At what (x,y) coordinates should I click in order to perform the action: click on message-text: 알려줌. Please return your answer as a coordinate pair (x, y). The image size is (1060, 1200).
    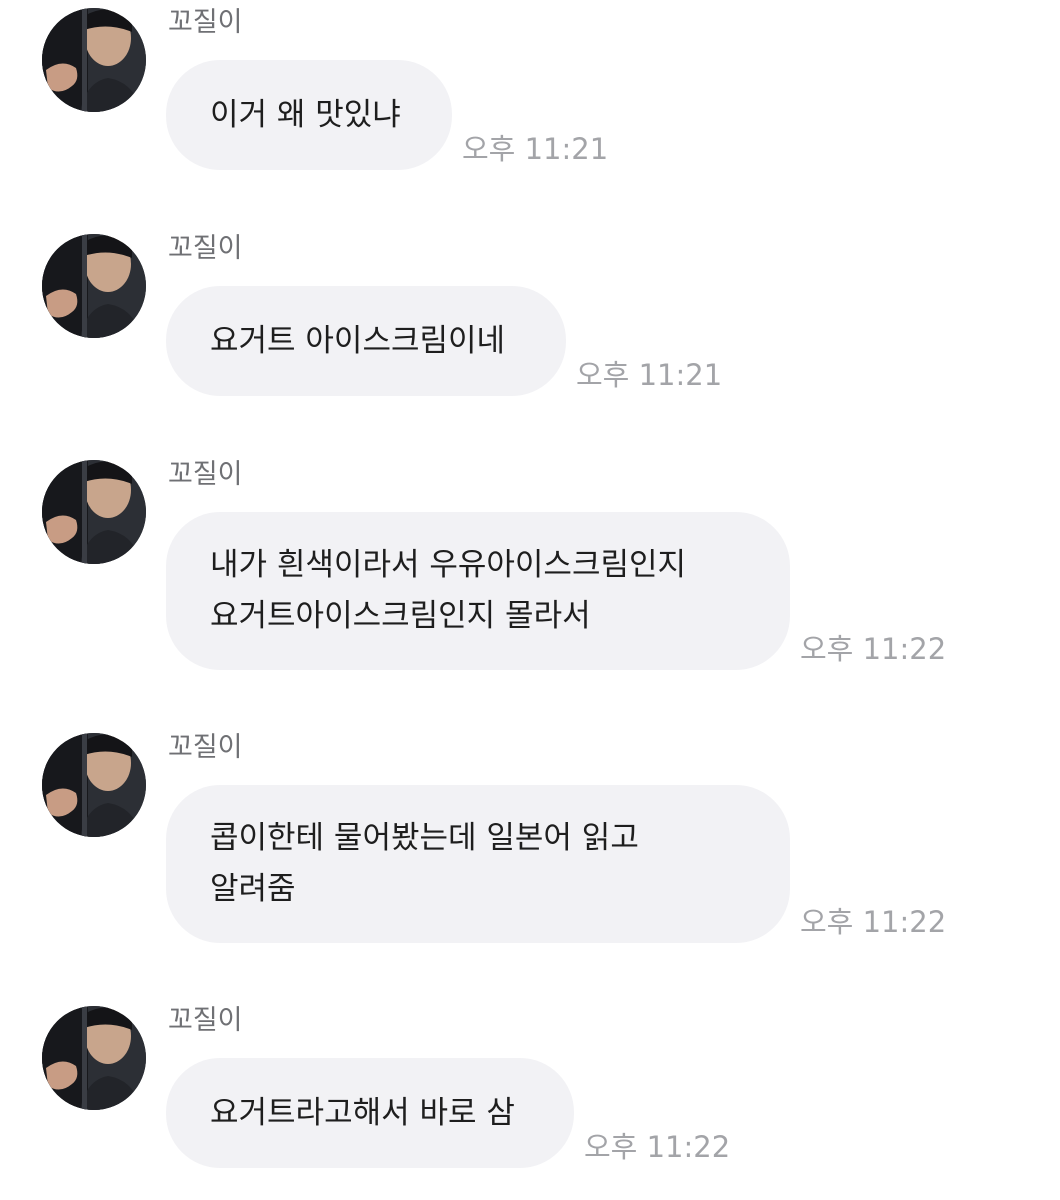
    Looking at the image, I should click on (253, 889).